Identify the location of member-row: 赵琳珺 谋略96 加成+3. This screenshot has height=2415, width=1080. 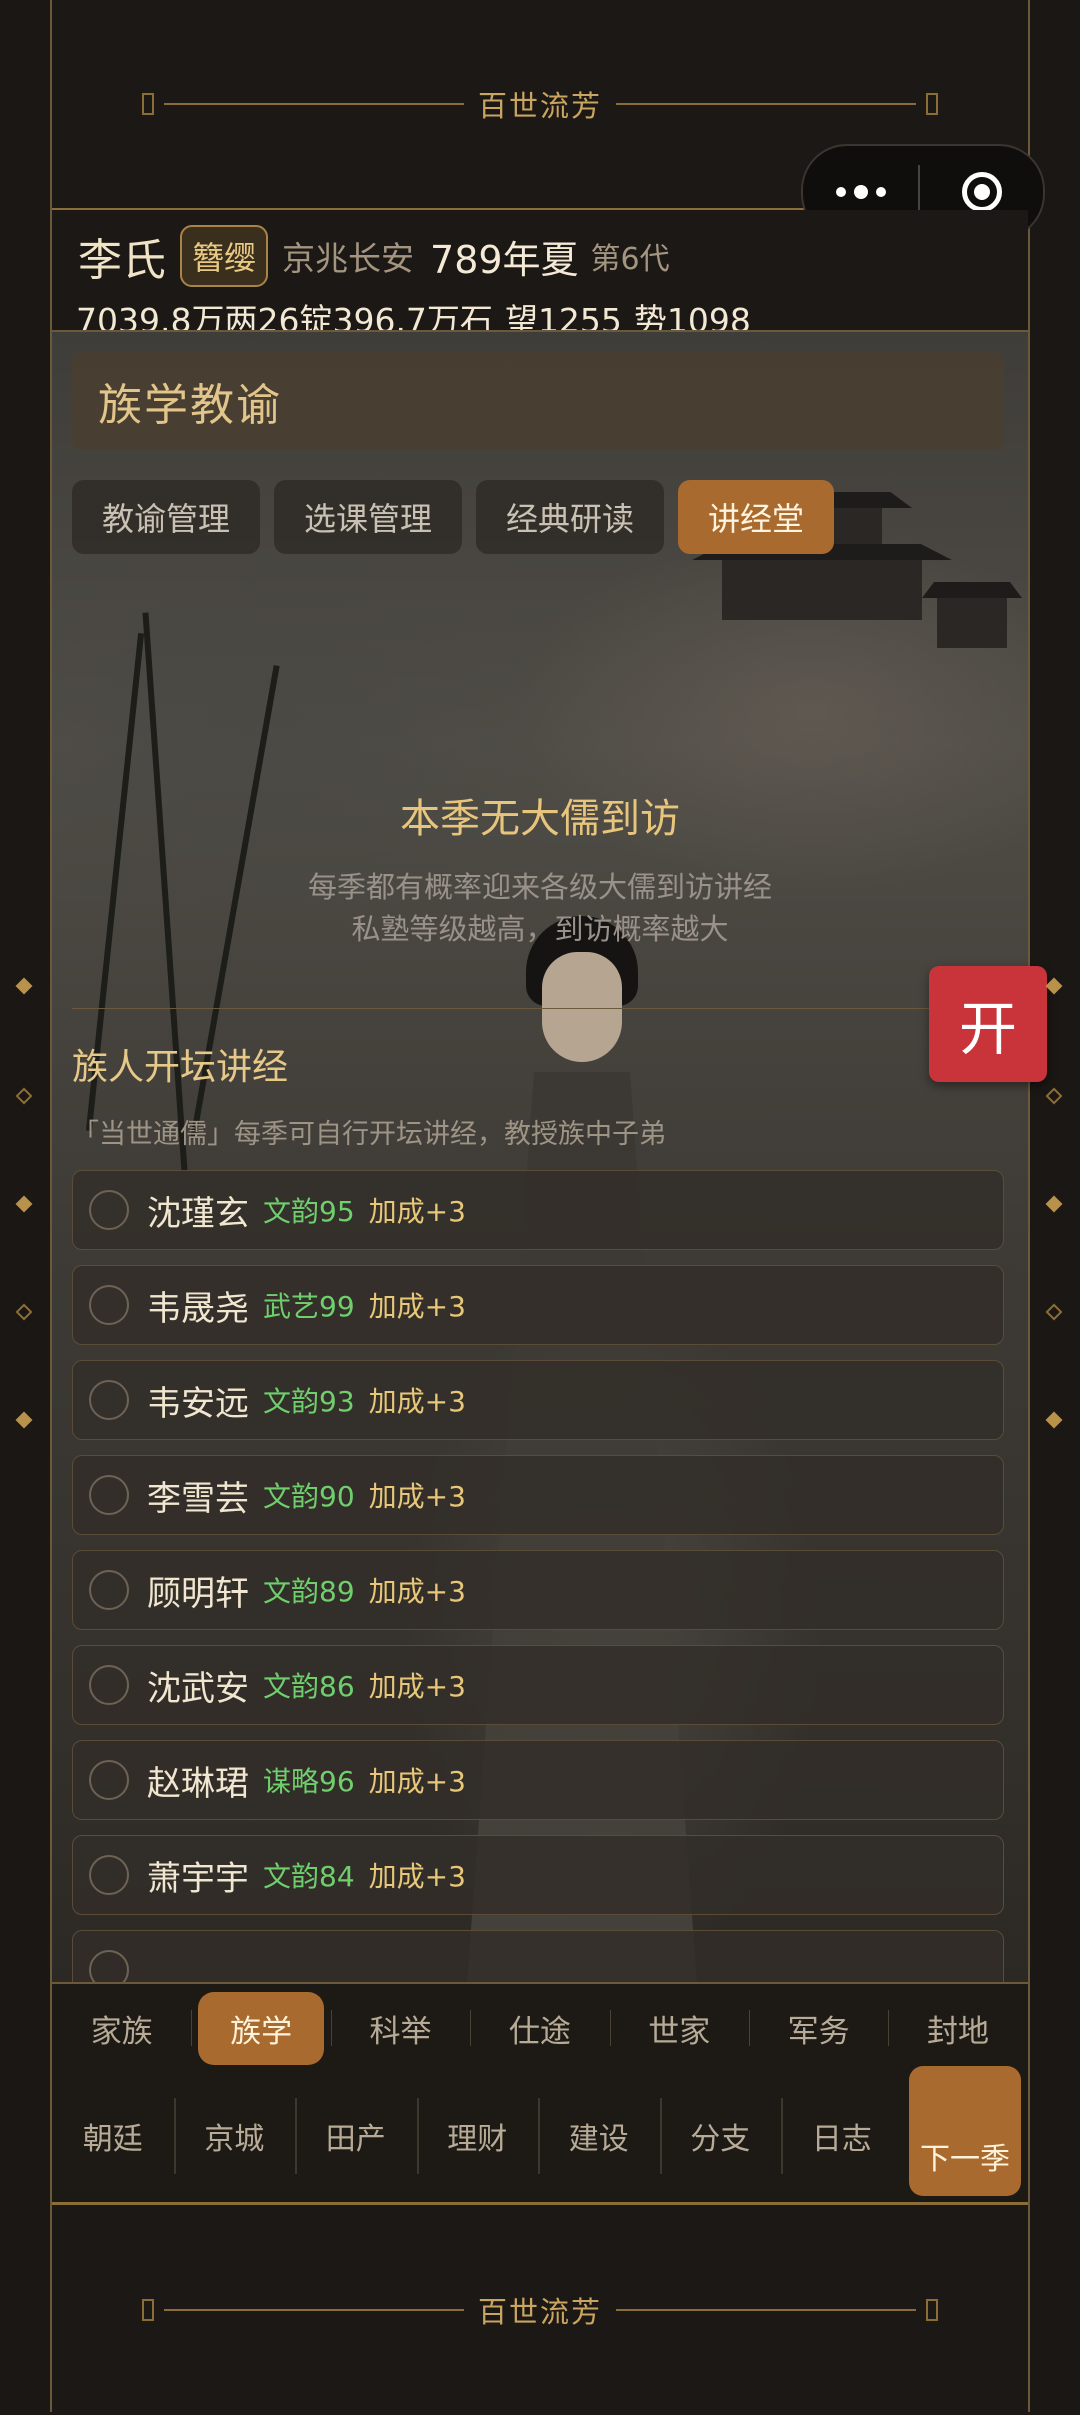
(538, 1780).